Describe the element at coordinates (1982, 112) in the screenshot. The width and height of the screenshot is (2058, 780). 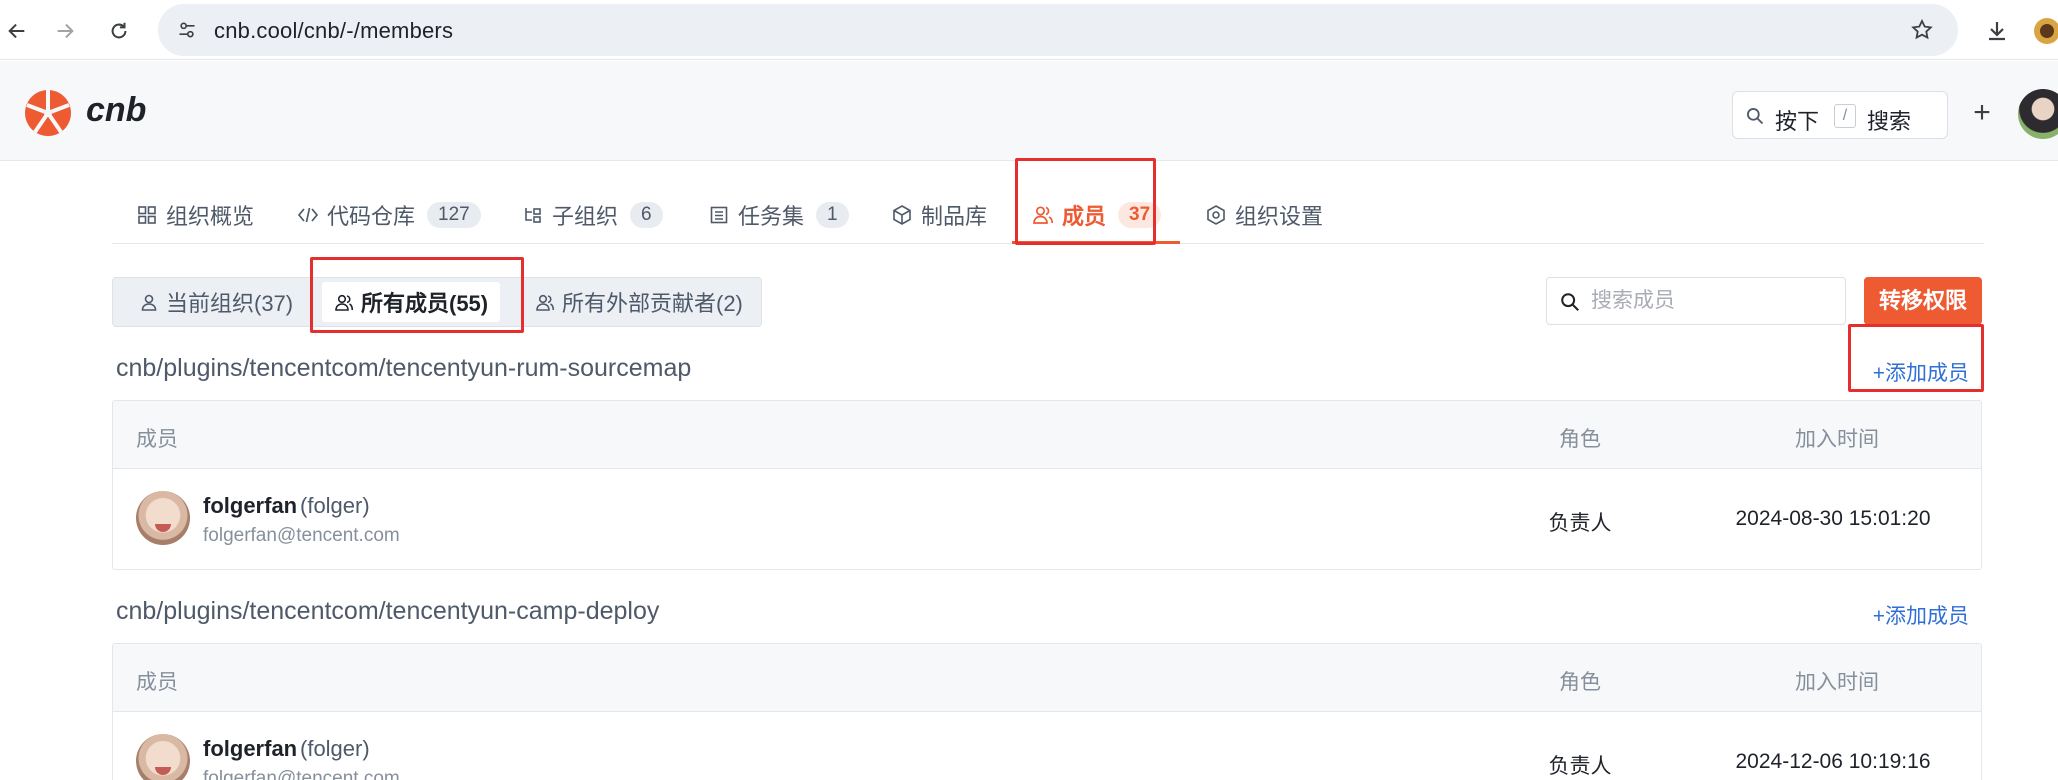
I see `create-plus-button: +` at that location.